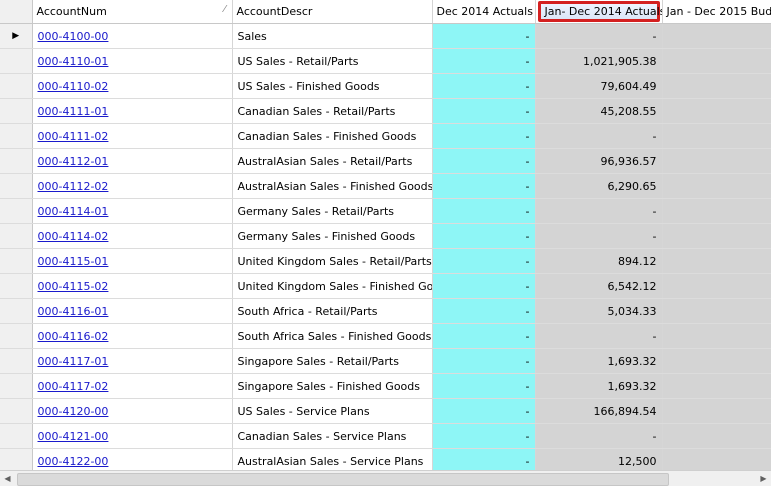 The image size is (771, 486). I want to click on account-descr-cell: United Kingdom Sales - Retail/Parts, so click(332, 261).